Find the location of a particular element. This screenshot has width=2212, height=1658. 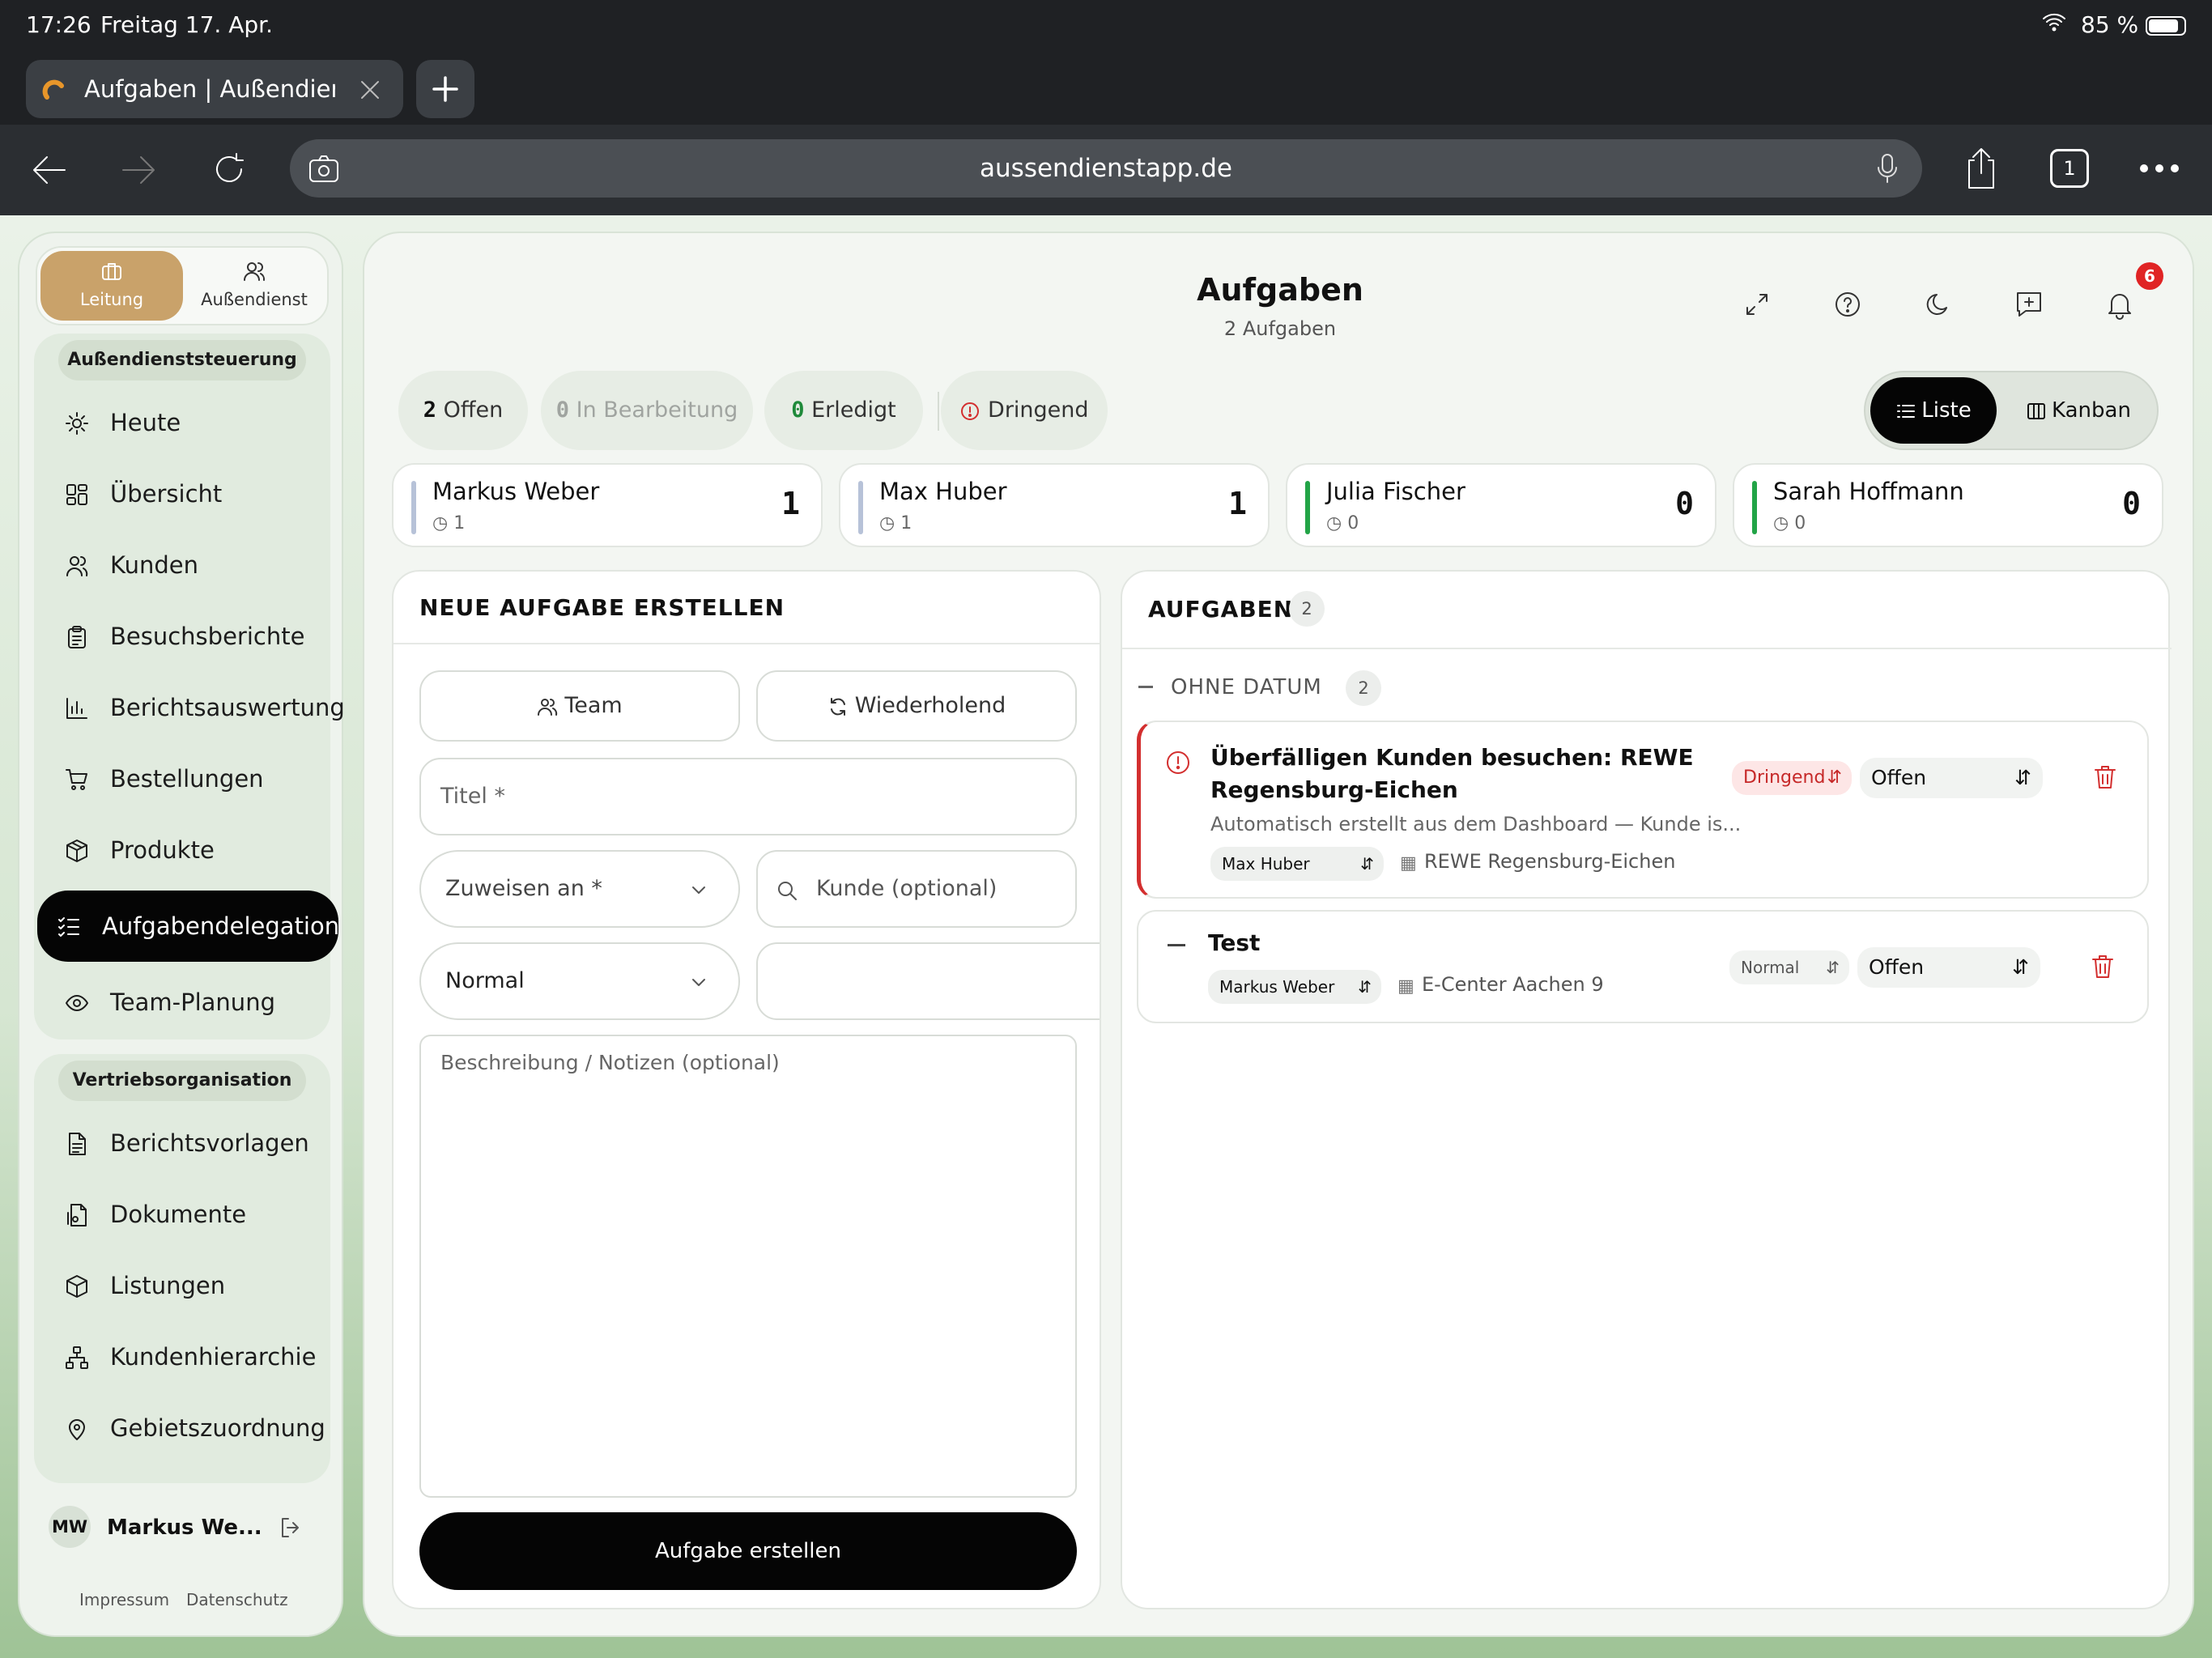

sidebar-item-label: Übersicht is located at coordinates (166, 494).